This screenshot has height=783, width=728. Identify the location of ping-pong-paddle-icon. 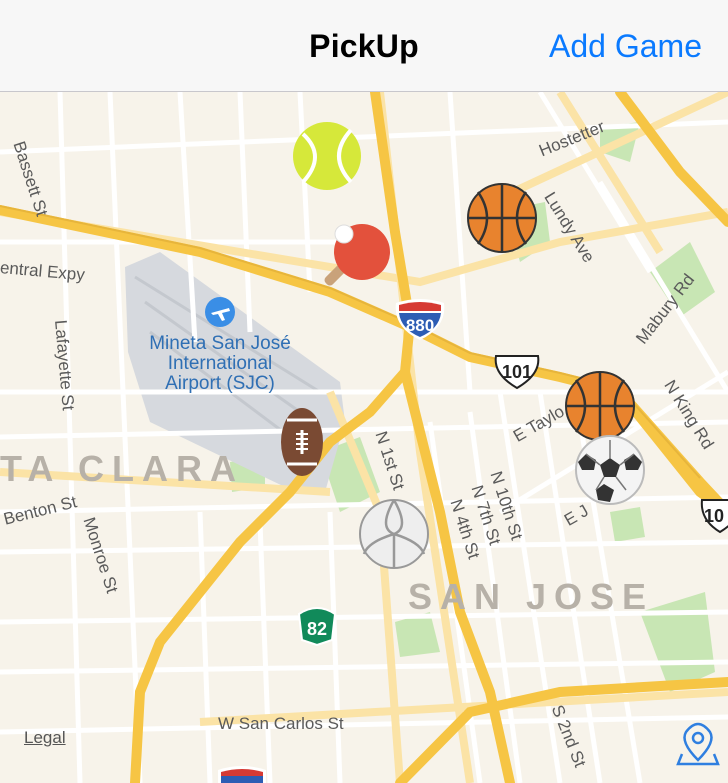
(356, 258).